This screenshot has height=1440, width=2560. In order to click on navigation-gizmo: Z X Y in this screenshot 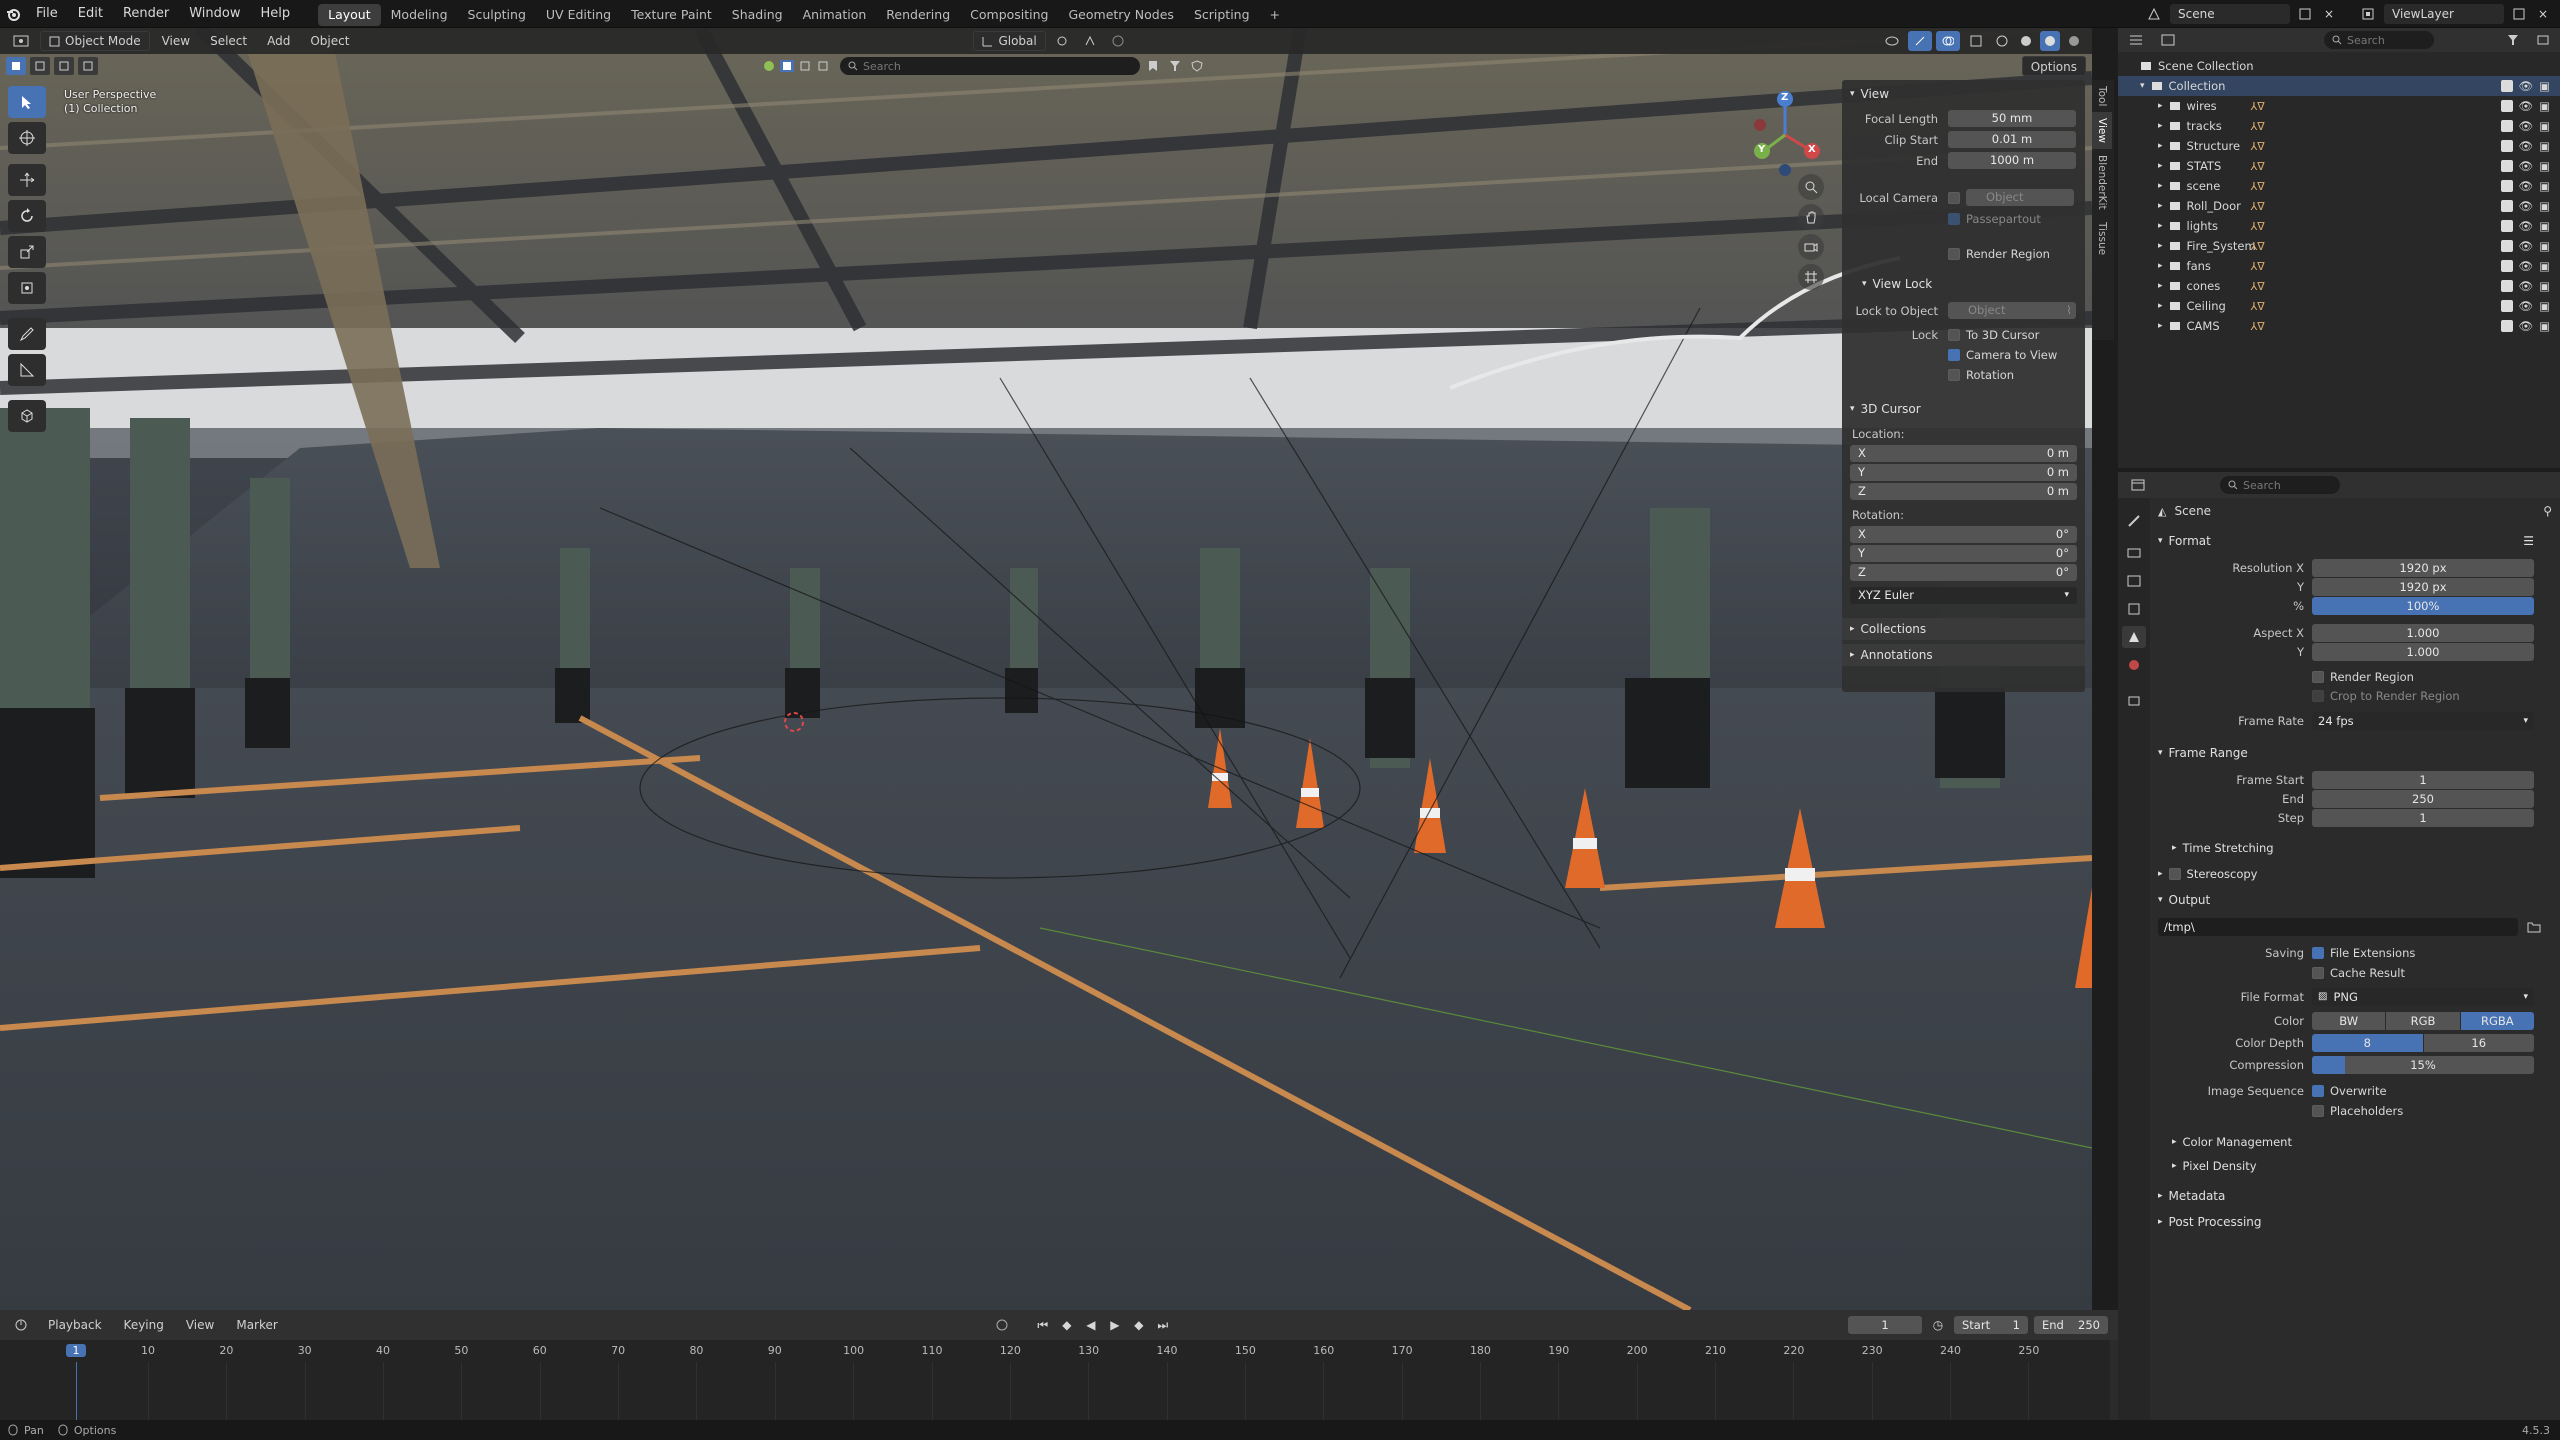, I will do `click(1785, 135)`.